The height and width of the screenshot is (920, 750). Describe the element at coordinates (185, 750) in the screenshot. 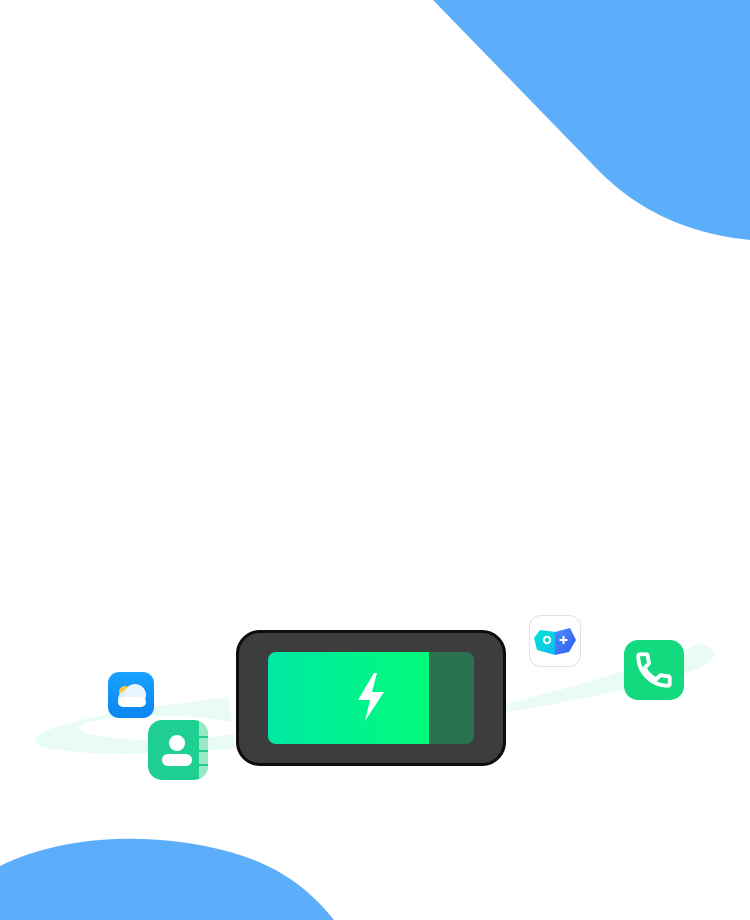

I see `contact-person-icon` at that location.